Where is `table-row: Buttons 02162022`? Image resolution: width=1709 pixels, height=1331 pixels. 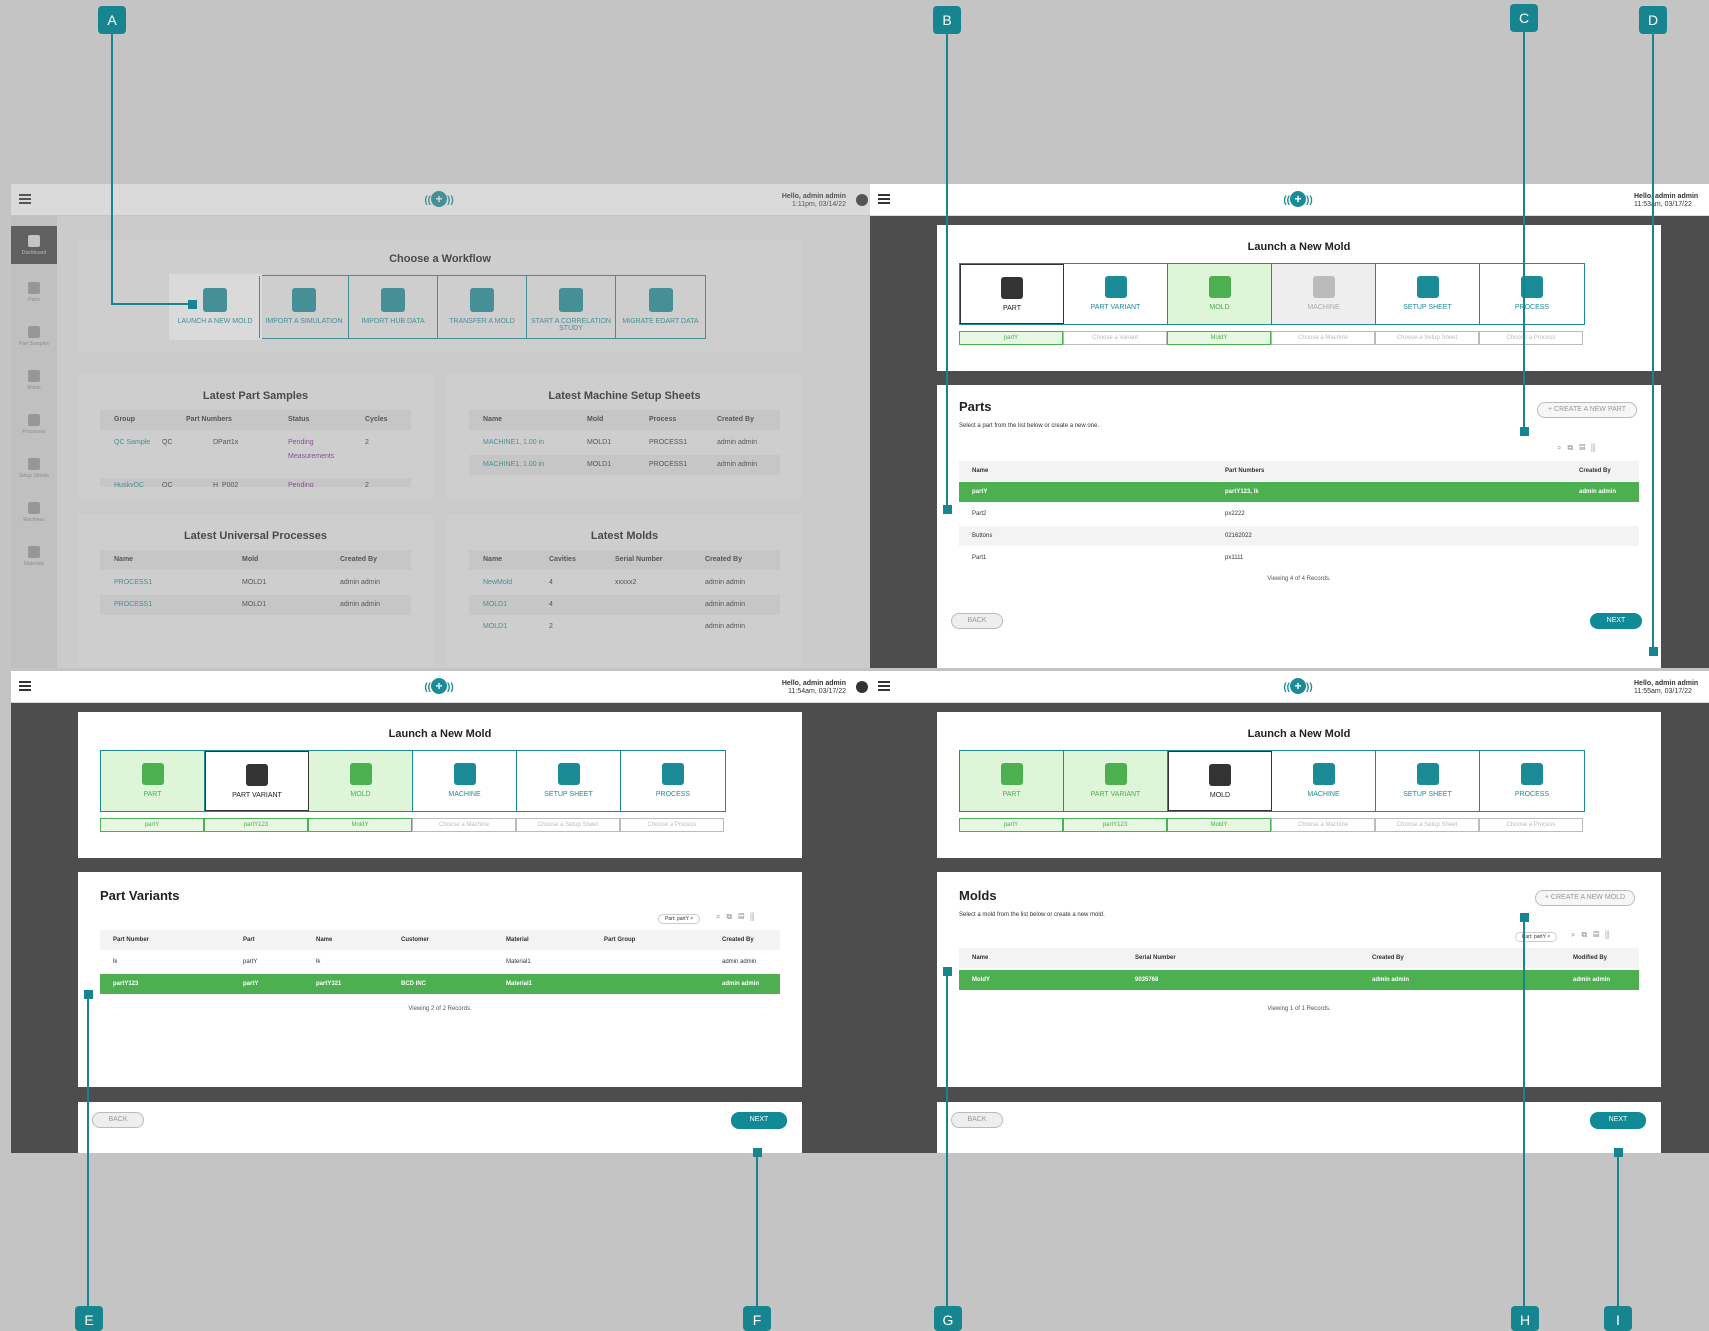 table-row: Buttons 02162022 is located at coordinates (1299, 536).